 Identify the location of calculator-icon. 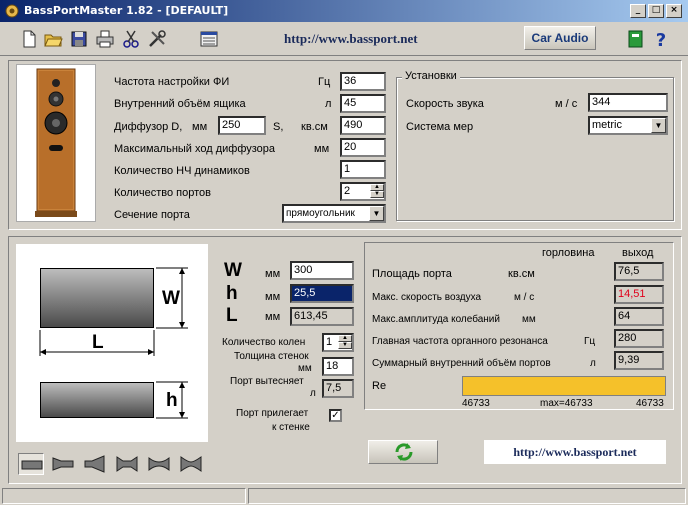
(209, 39).